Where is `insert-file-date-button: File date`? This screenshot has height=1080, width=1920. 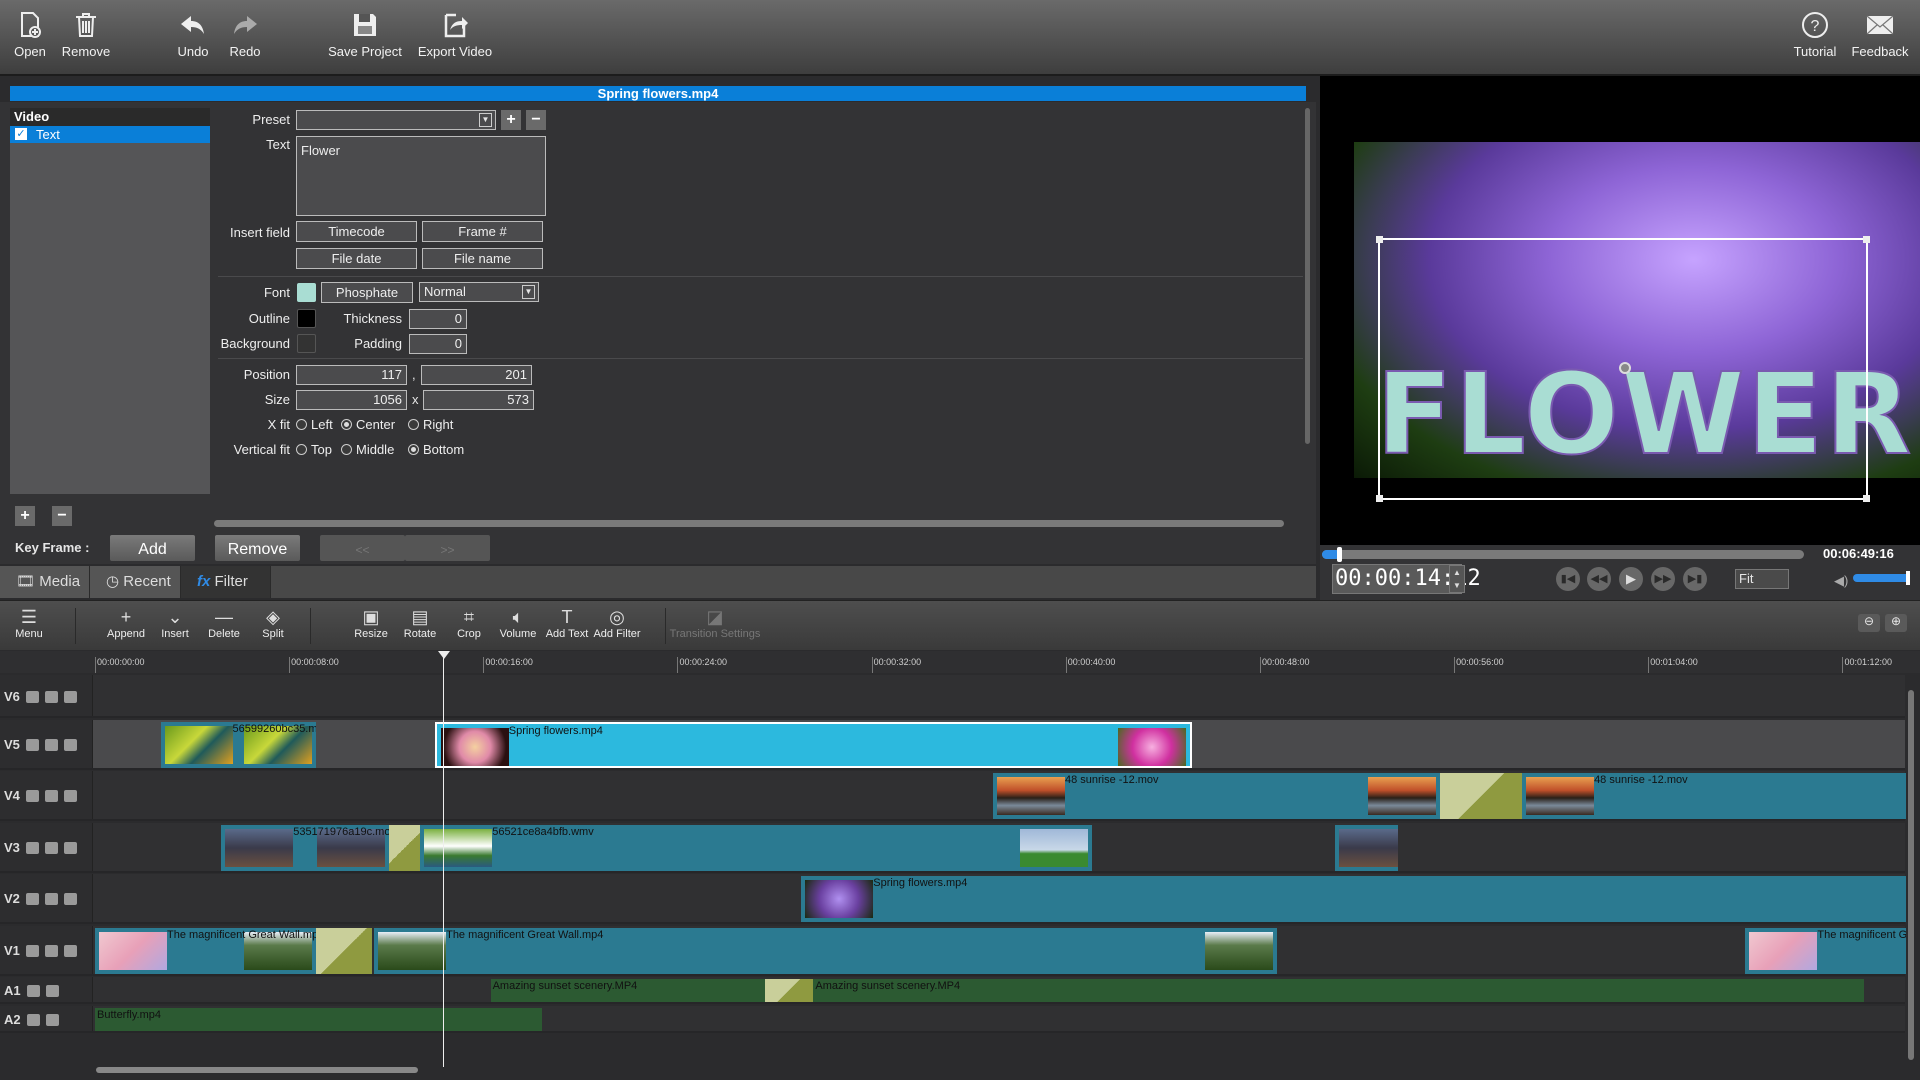 insert-file-date-button: File date is located at coordinates (356, 258).